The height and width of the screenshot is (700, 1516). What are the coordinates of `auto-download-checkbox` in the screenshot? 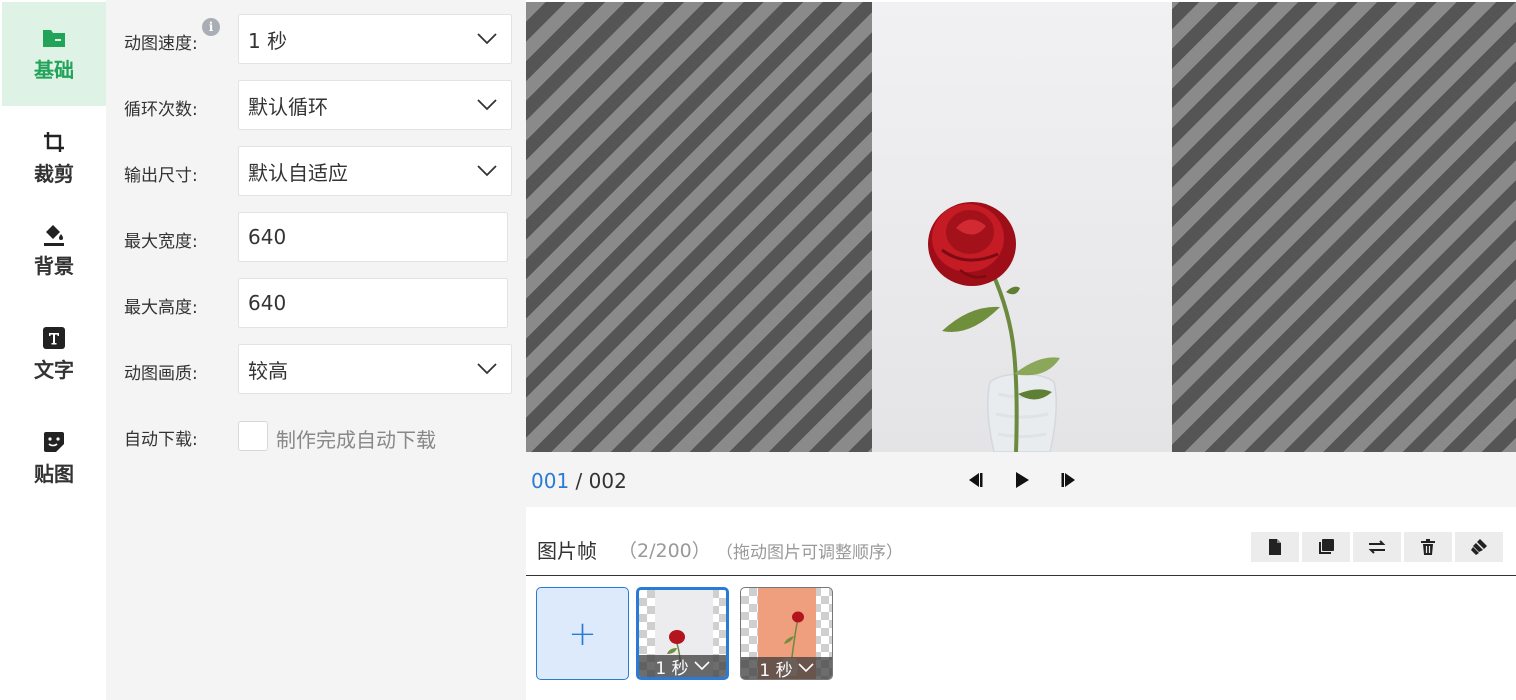 It's located at (253, 436).